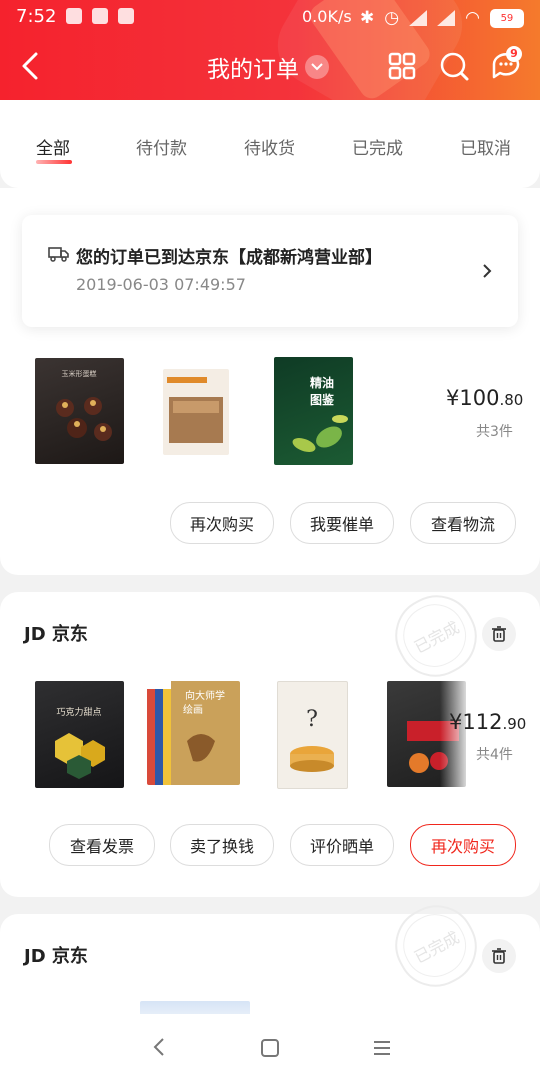 The height and width of the screenshot is (1080, 540). What do you see at coordinates (322, 382) in the screenshot?
I see `svg-text: 精油` at bounding box center [322, 382].